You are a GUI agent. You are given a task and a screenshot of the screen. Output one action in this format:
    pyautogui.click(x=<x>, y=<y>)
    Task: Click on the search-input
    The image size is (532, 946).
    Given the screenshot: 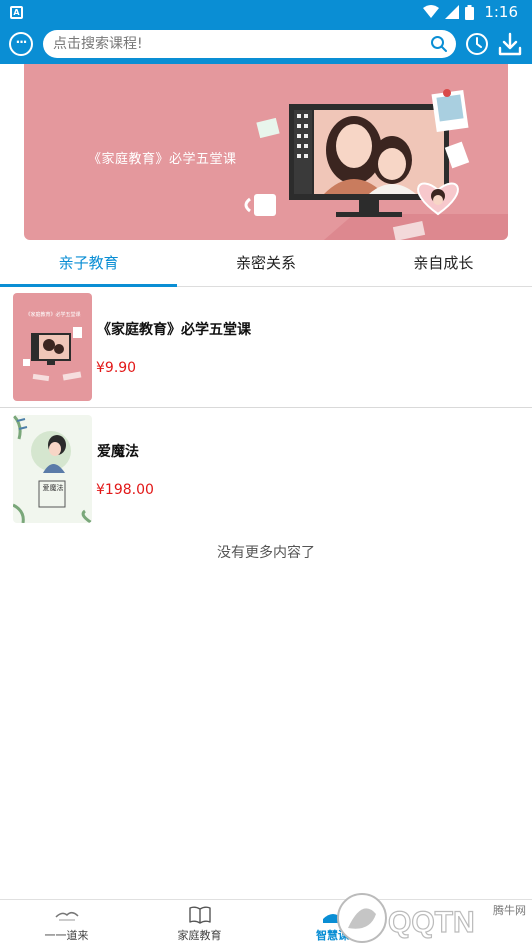 What is the action you would take?
    pyautogui.click(x=238, y=44)
    